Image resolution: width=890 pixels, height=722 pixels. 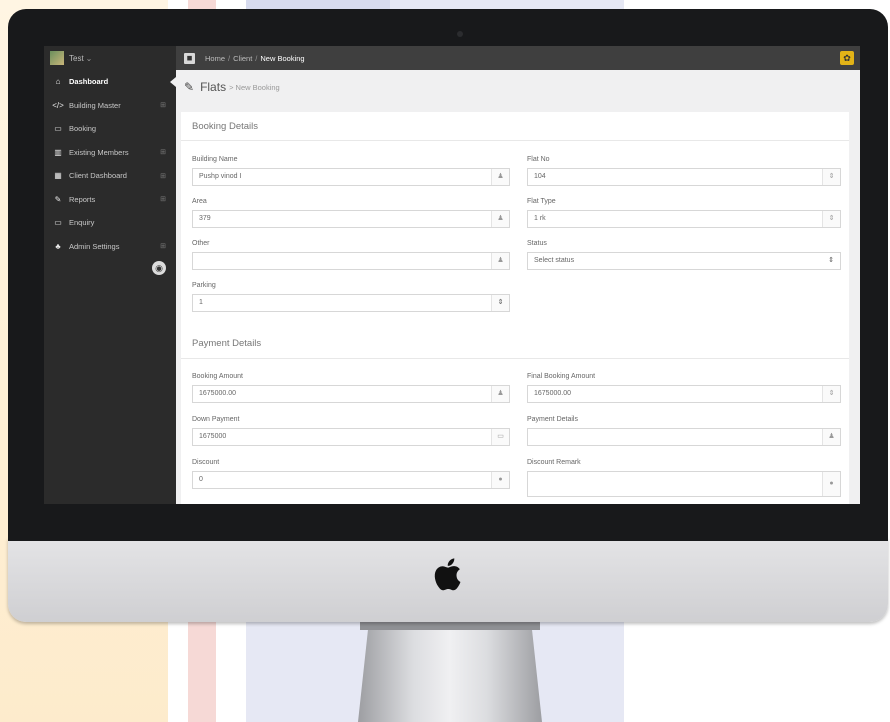 I want to click on booking-amount-label: Booking Amount, so click(x=217, y=376).